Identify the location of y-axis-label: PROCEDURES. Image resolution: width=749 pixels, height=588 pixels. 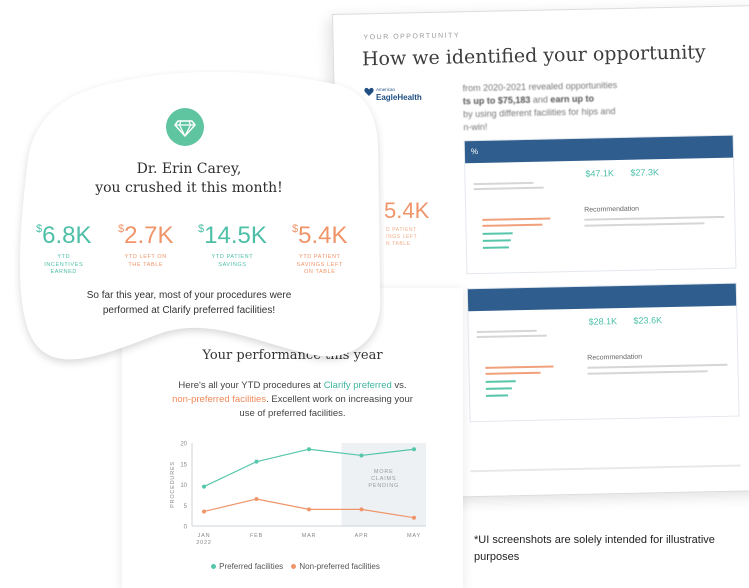
(173, 484).